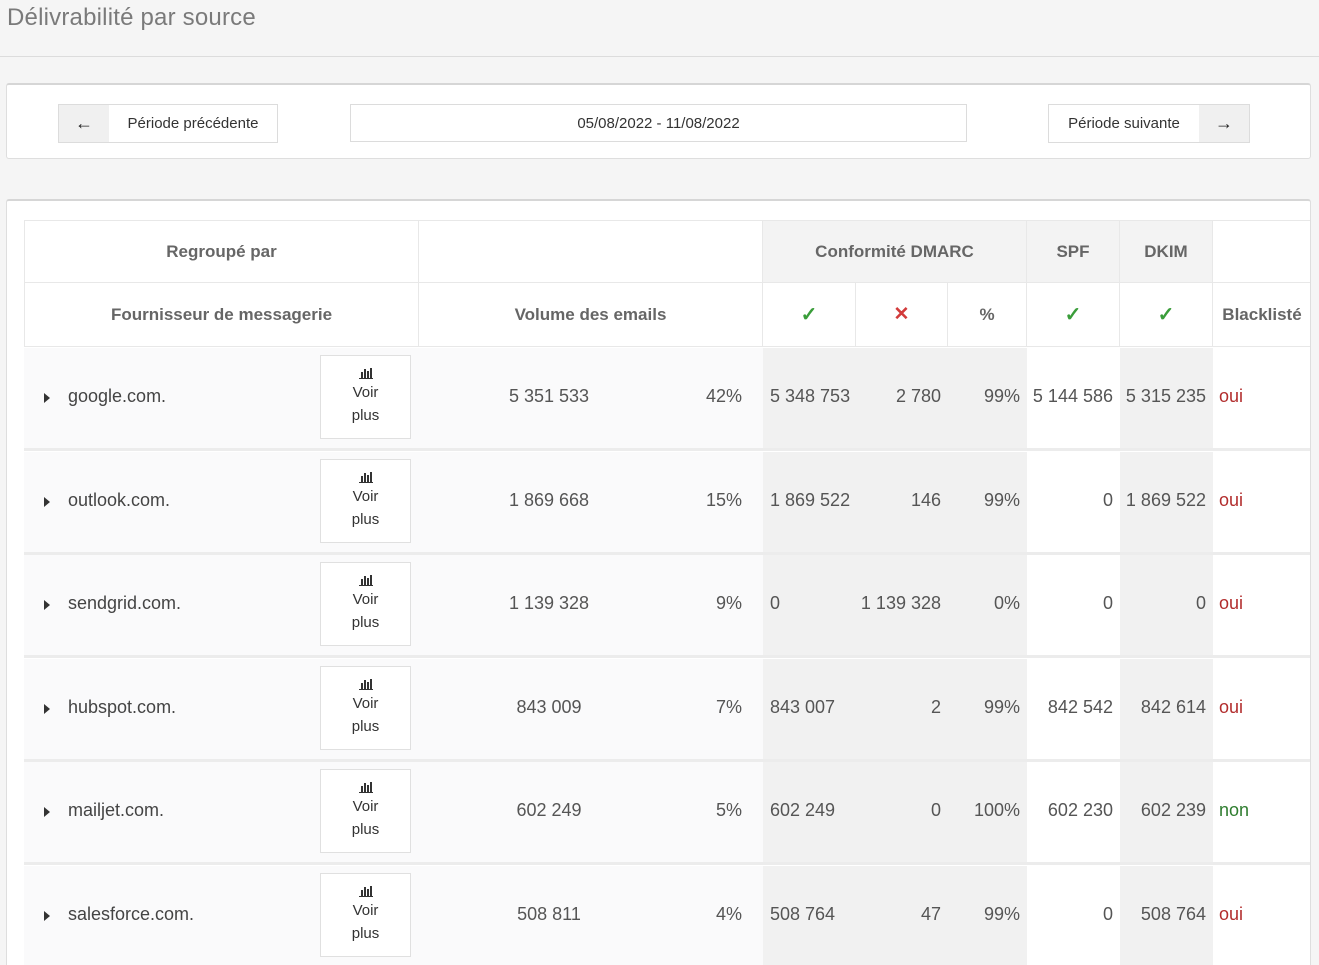 The height and width of the screenshot is (965, 1319). What do you see at coordinates (1072, 396) in the screenshot?
I see `spf-pass-count: 5 144 586` at bounding box center [1072, 396].